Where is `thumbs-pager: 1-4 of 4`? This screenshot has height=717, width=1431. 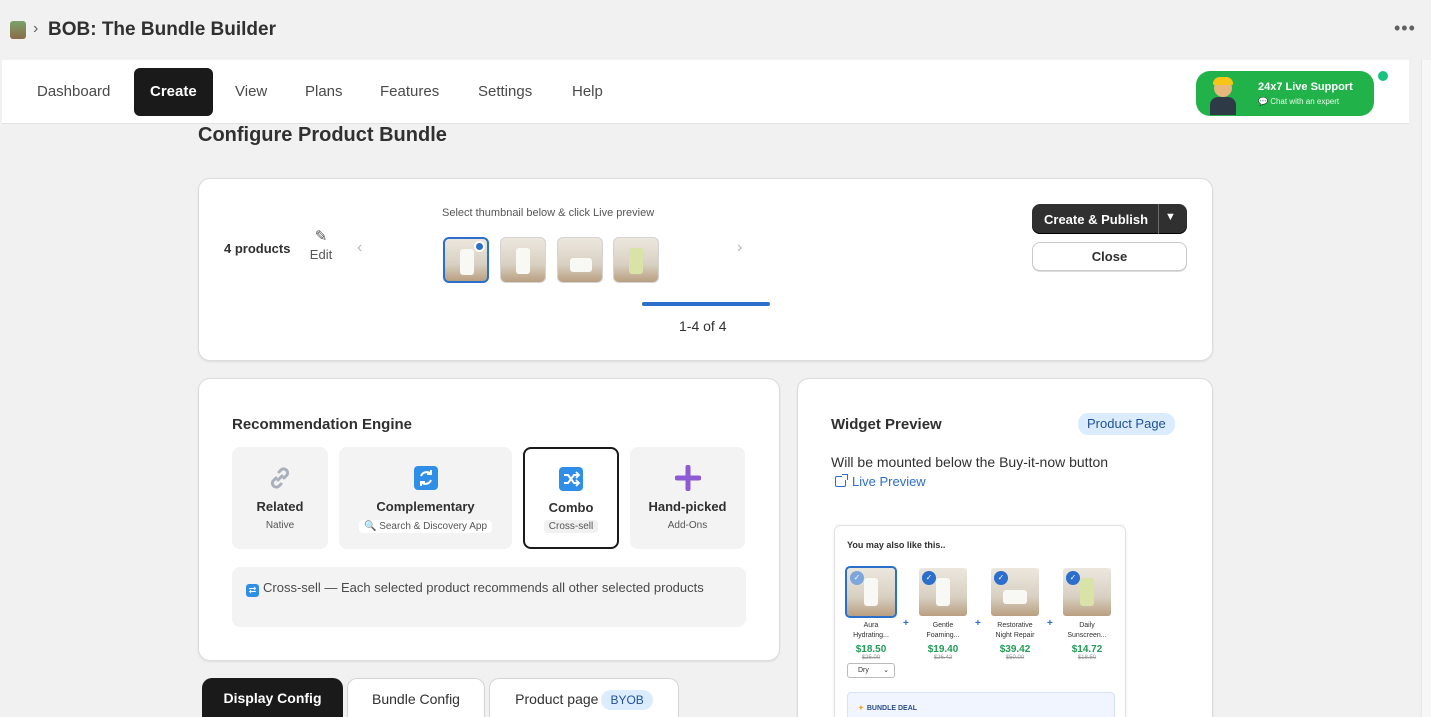
thumbs-pager: 1-4 of 4 is located at coordinates (703, 326).